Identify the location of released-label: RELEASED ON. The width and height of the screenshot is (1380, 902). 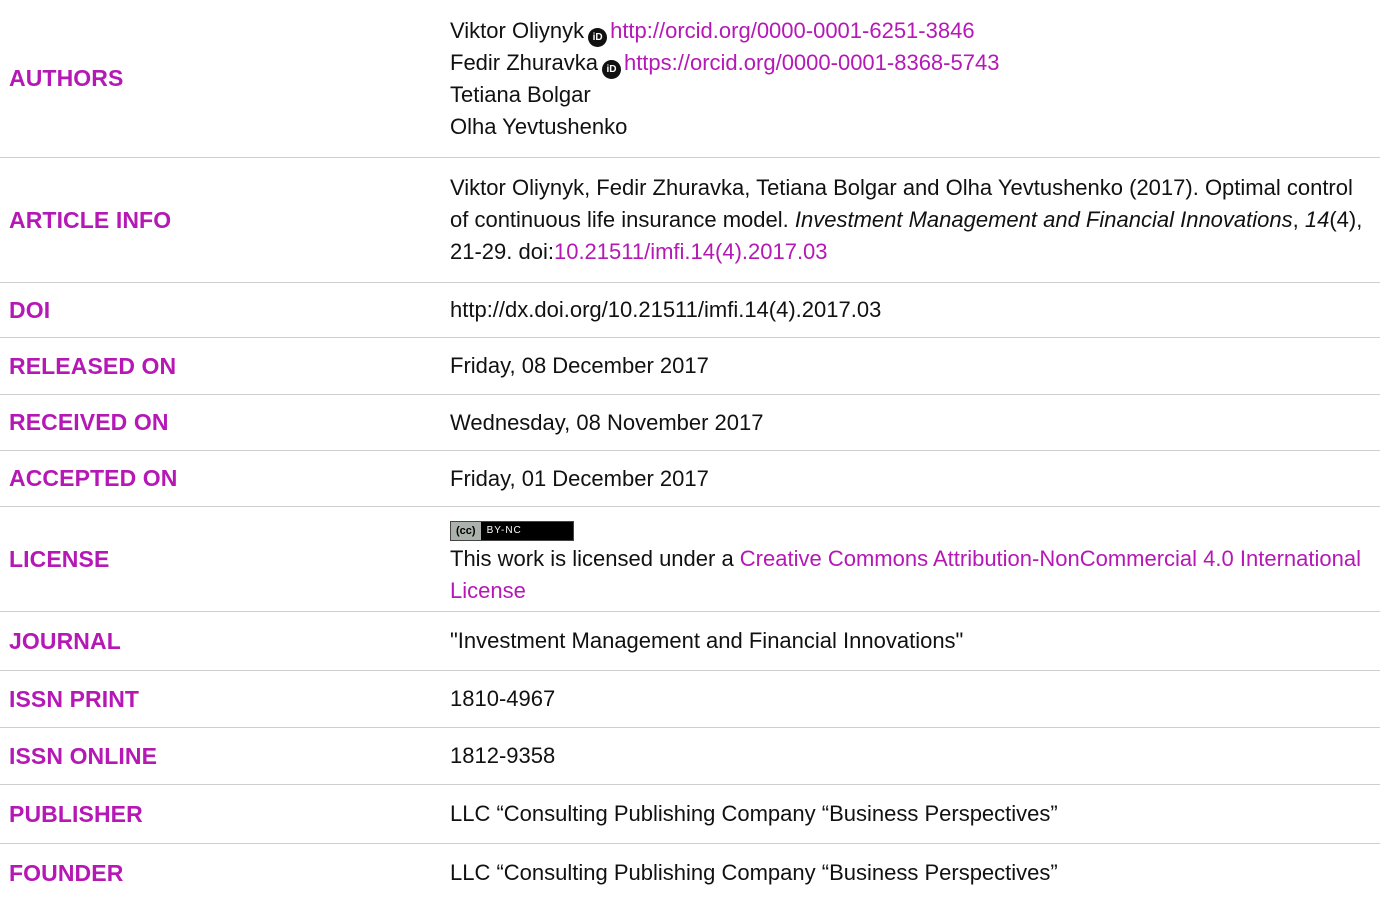
(93, 365).